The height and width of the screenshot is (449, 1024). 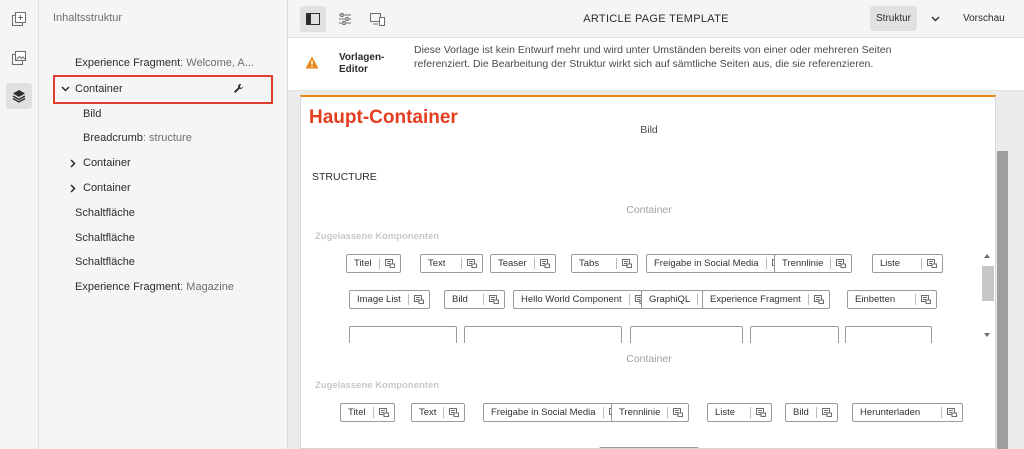 What do you see at coordinates (207, 287) in the screenshot?
I see `tree-item-sublabel: : Magazine` at bounding box center [207, 287].